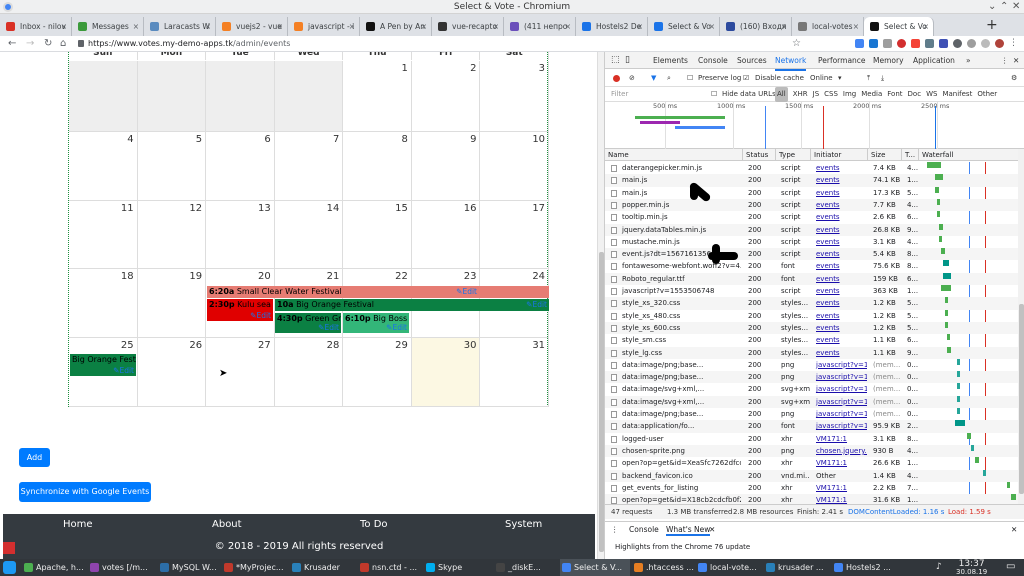 The image size is (1024, 576). Describe the element at coordinates (515, 372) in the screenshot. I see `calendar-day: 31` at that location.